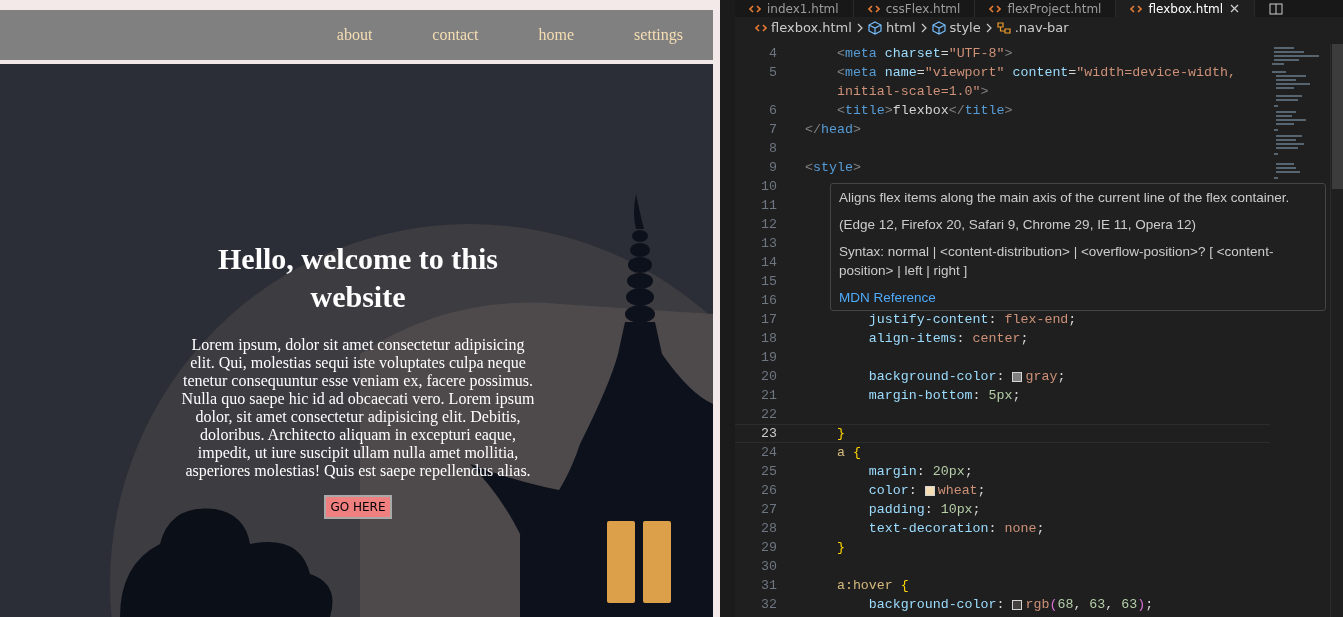 This screenshot has width=1343, height=617. Describe the element at coordinates (1235, 8) in the screenshot. I see `close-icon` at that location.